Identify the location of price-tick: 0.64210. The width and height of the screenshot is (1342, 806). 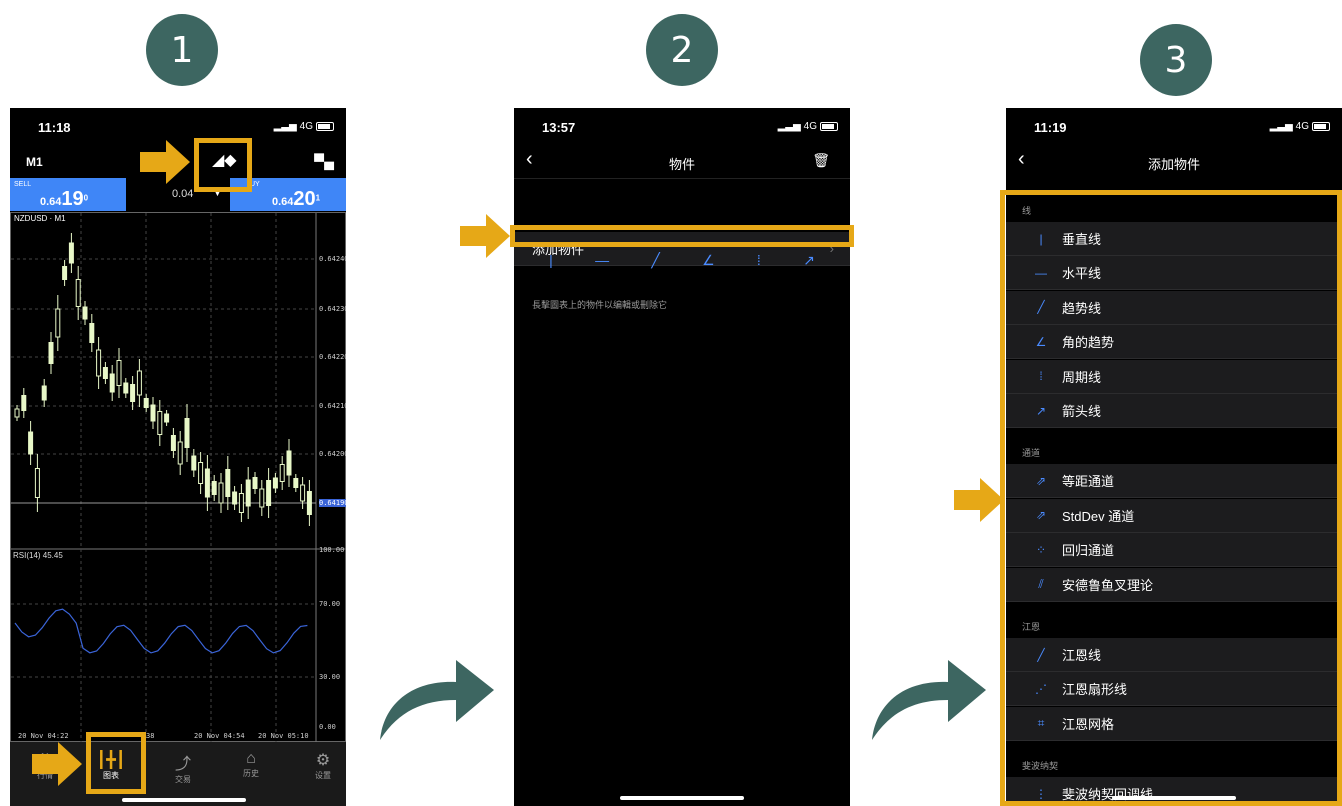
(332, 406).